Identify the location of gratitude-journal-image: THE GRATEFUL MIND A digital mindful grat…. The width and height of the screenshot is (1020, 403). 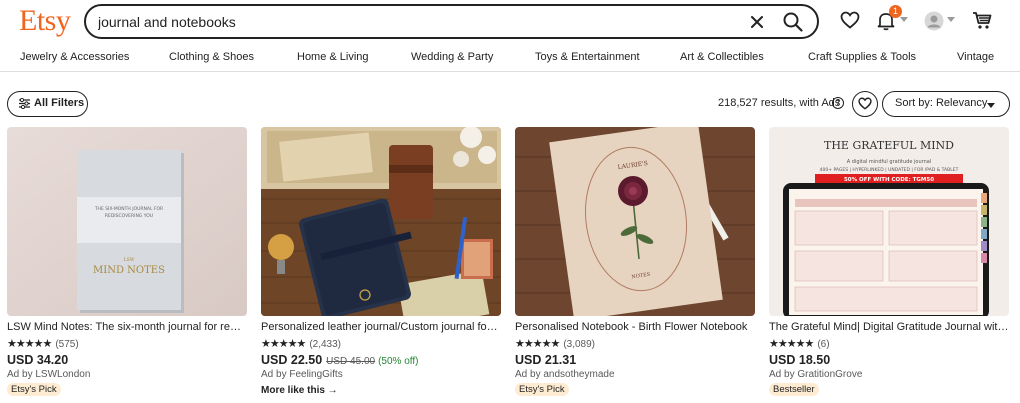
(889, 221).